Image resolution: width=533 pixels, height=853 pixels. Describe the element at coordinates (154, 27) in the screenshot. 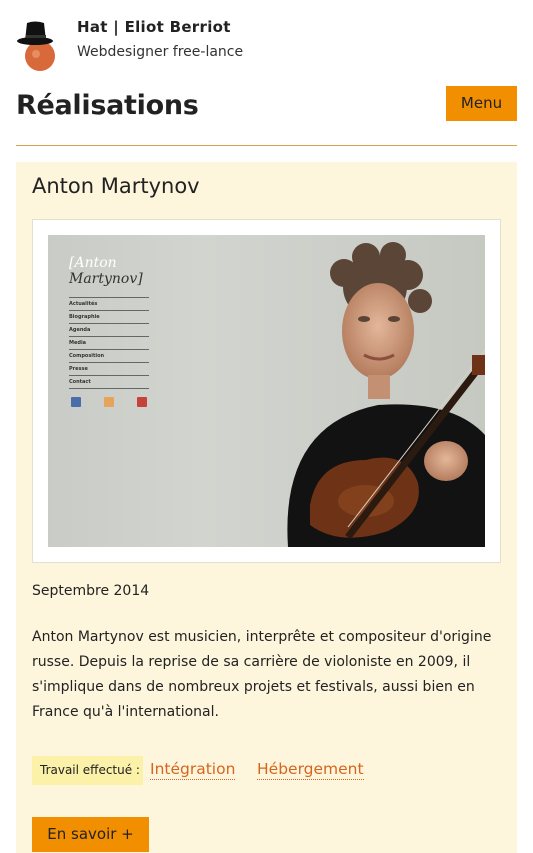

I see `site-name: Hat | Eliot Berriot` at that location.